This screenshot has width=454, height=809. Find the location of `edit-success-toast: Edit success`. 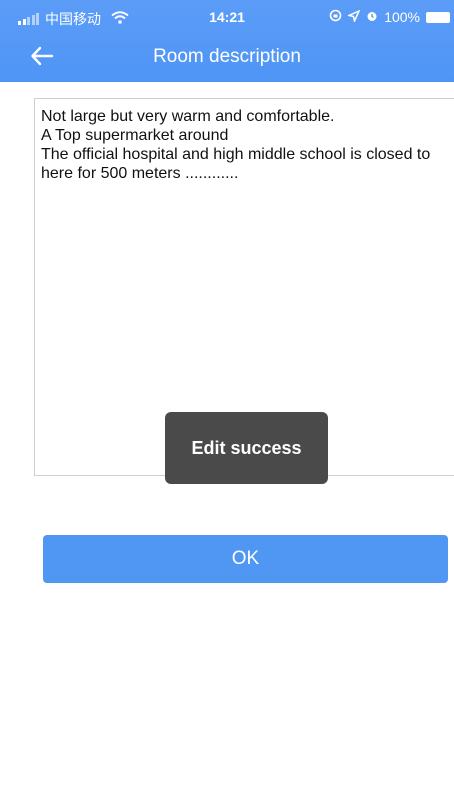

edit-success-toast: Edit success is located at coordinates (246, 448).